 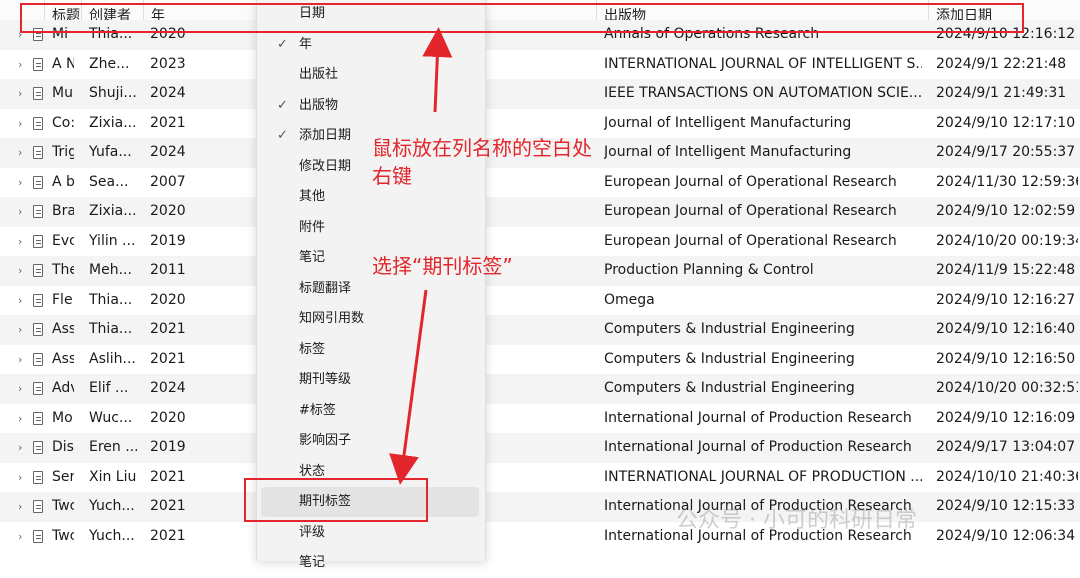 What do you see at coordinates (796, 520) in the screenshot?
I see `watermark: 公众号 · 小可的科研日常` at bounding box center [796, 520].